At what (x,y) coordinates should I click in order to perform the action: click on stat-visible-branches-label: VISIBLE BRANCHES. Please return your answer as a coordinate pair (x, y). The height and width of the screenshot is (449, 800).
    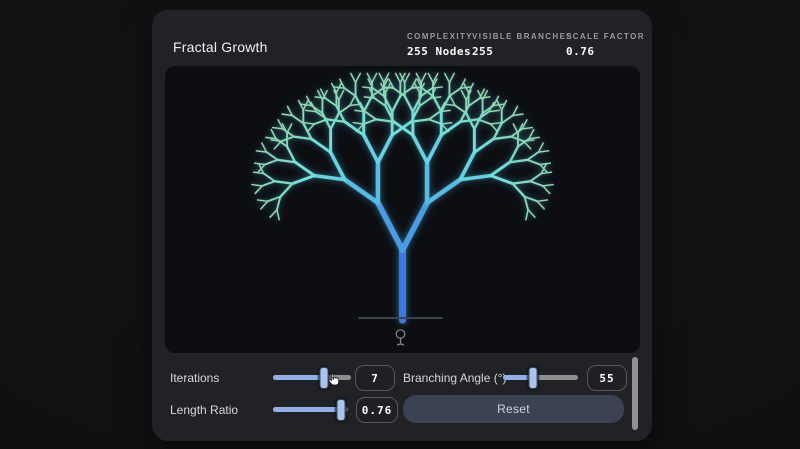
    Looking at the image, I should click on (523, 36).